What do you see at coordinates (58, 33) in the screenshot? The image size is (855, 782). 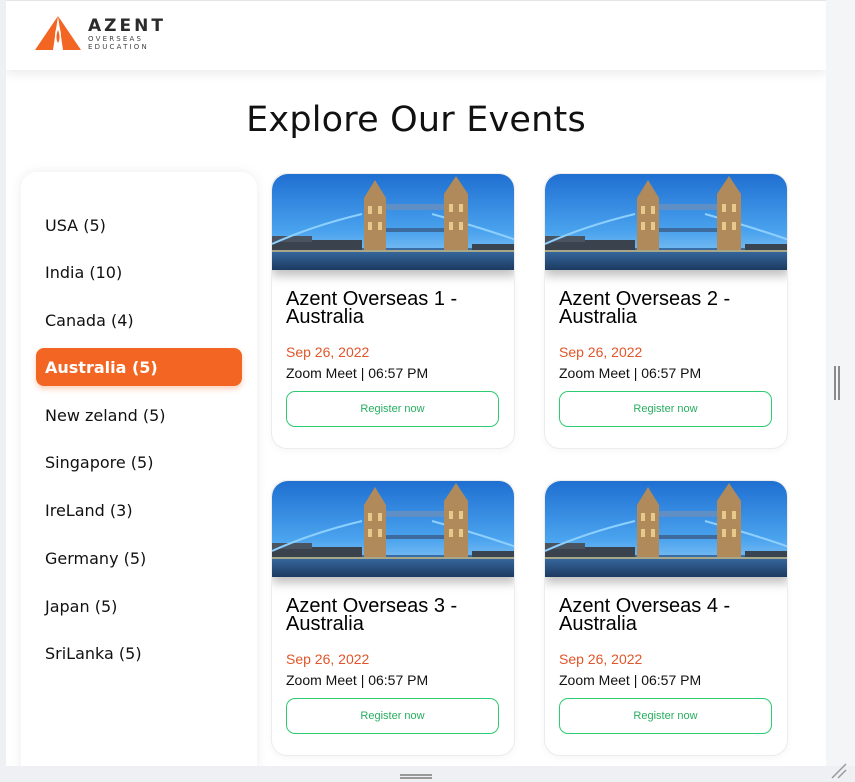 I see `azent-logo-mark-icon` at bounding box center [58, 33].